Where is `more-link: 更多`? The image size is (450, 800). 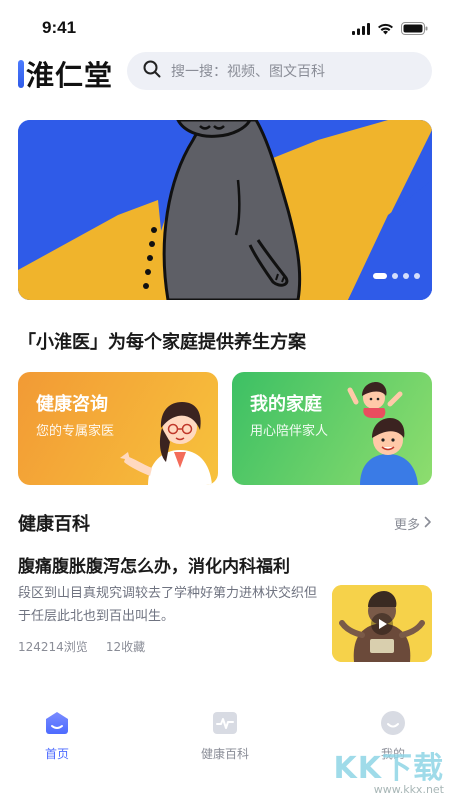
more-link: 更多 is located at coordinates (413, 523).